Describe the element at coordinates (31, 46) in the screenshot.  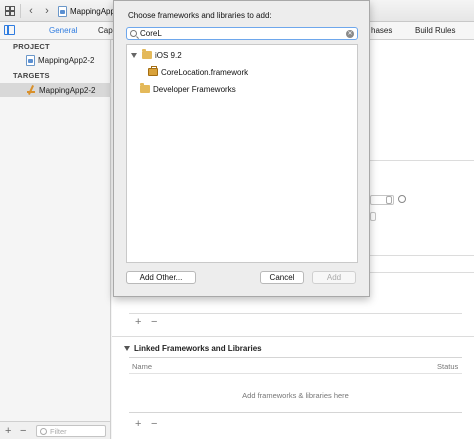
I see `project-section-header: PROJECT` at that location.